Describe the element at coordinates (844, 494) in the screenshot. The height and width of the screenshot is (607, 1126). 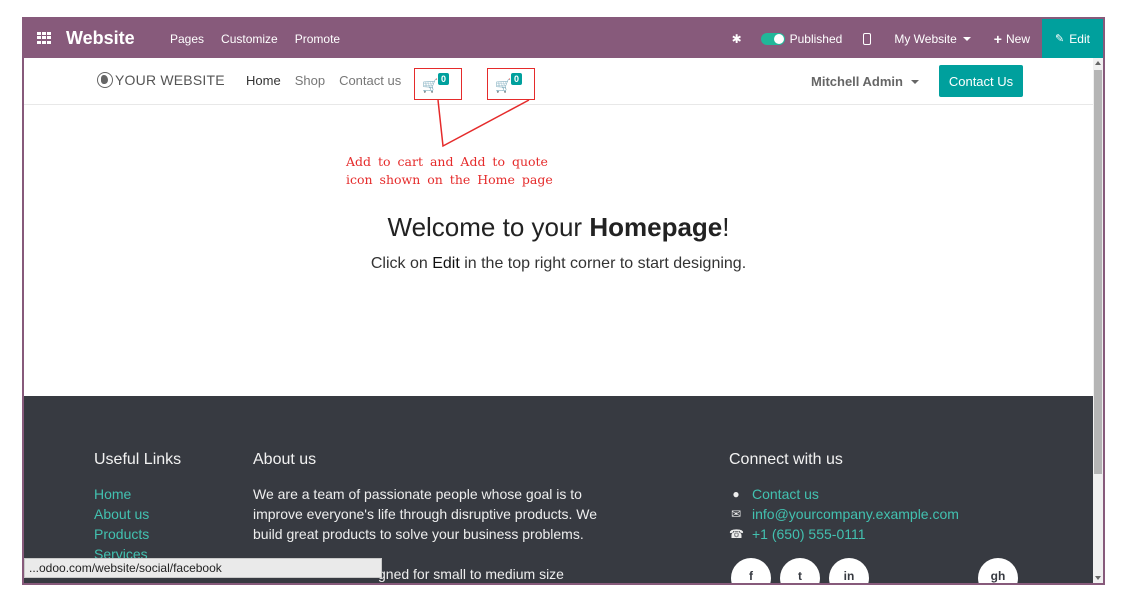
I see `connect-contact-us: ● Contact us` at that location.